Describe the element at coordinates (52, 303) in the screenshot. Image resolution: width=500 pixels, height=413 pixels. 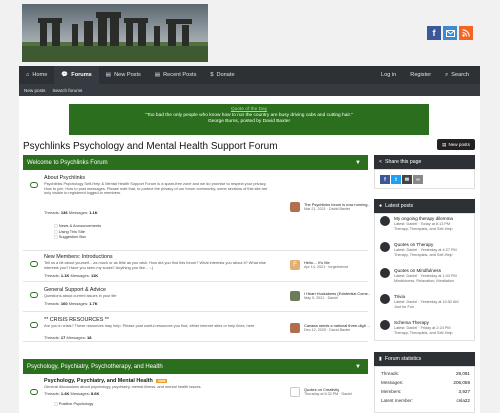
I see `threads-label: Threads:` at that location.